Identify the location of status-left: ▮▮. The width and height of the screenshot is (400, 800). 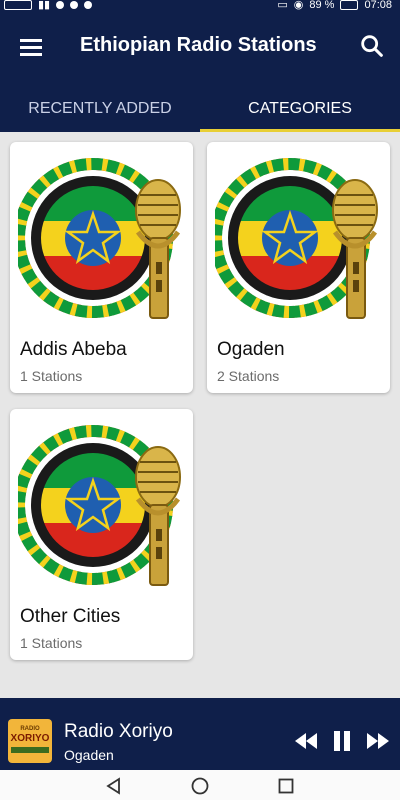
(48, 5).